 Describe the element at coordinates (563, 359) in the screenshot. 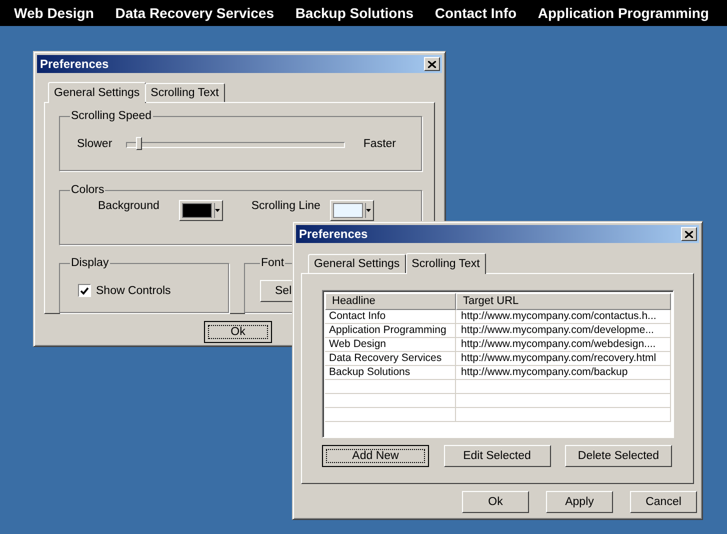

I see `table-cell: http://www.mycompany.com/recovery.html` at that location.